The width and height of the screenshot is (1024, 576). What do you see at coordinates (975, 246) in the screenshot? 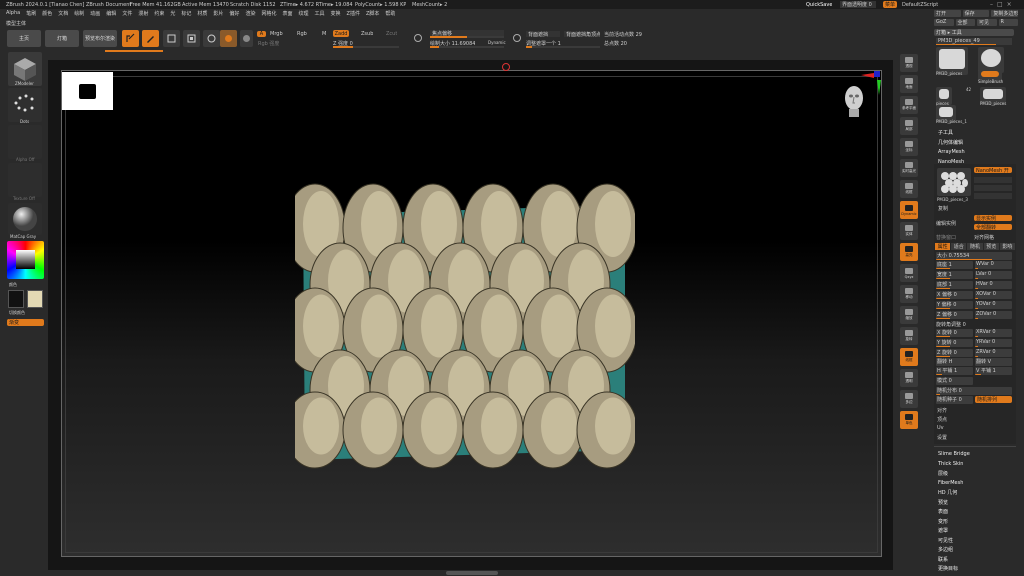
I see `subtab-2: 随机` at bounding box center [975, 246].